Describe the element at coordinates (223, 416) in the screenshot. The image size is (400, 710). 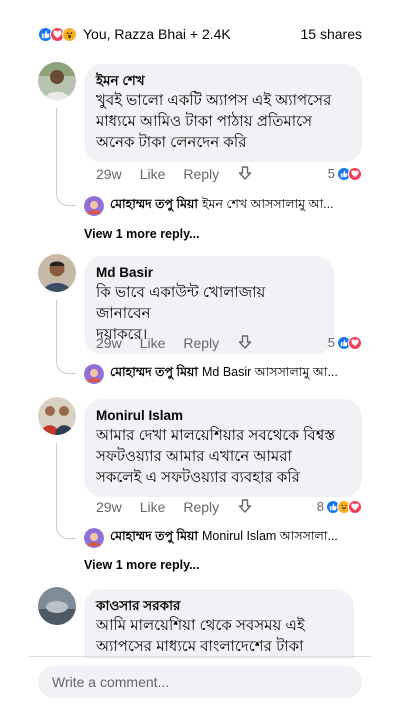
I see `comment-author: Monirul Islam` at that location.